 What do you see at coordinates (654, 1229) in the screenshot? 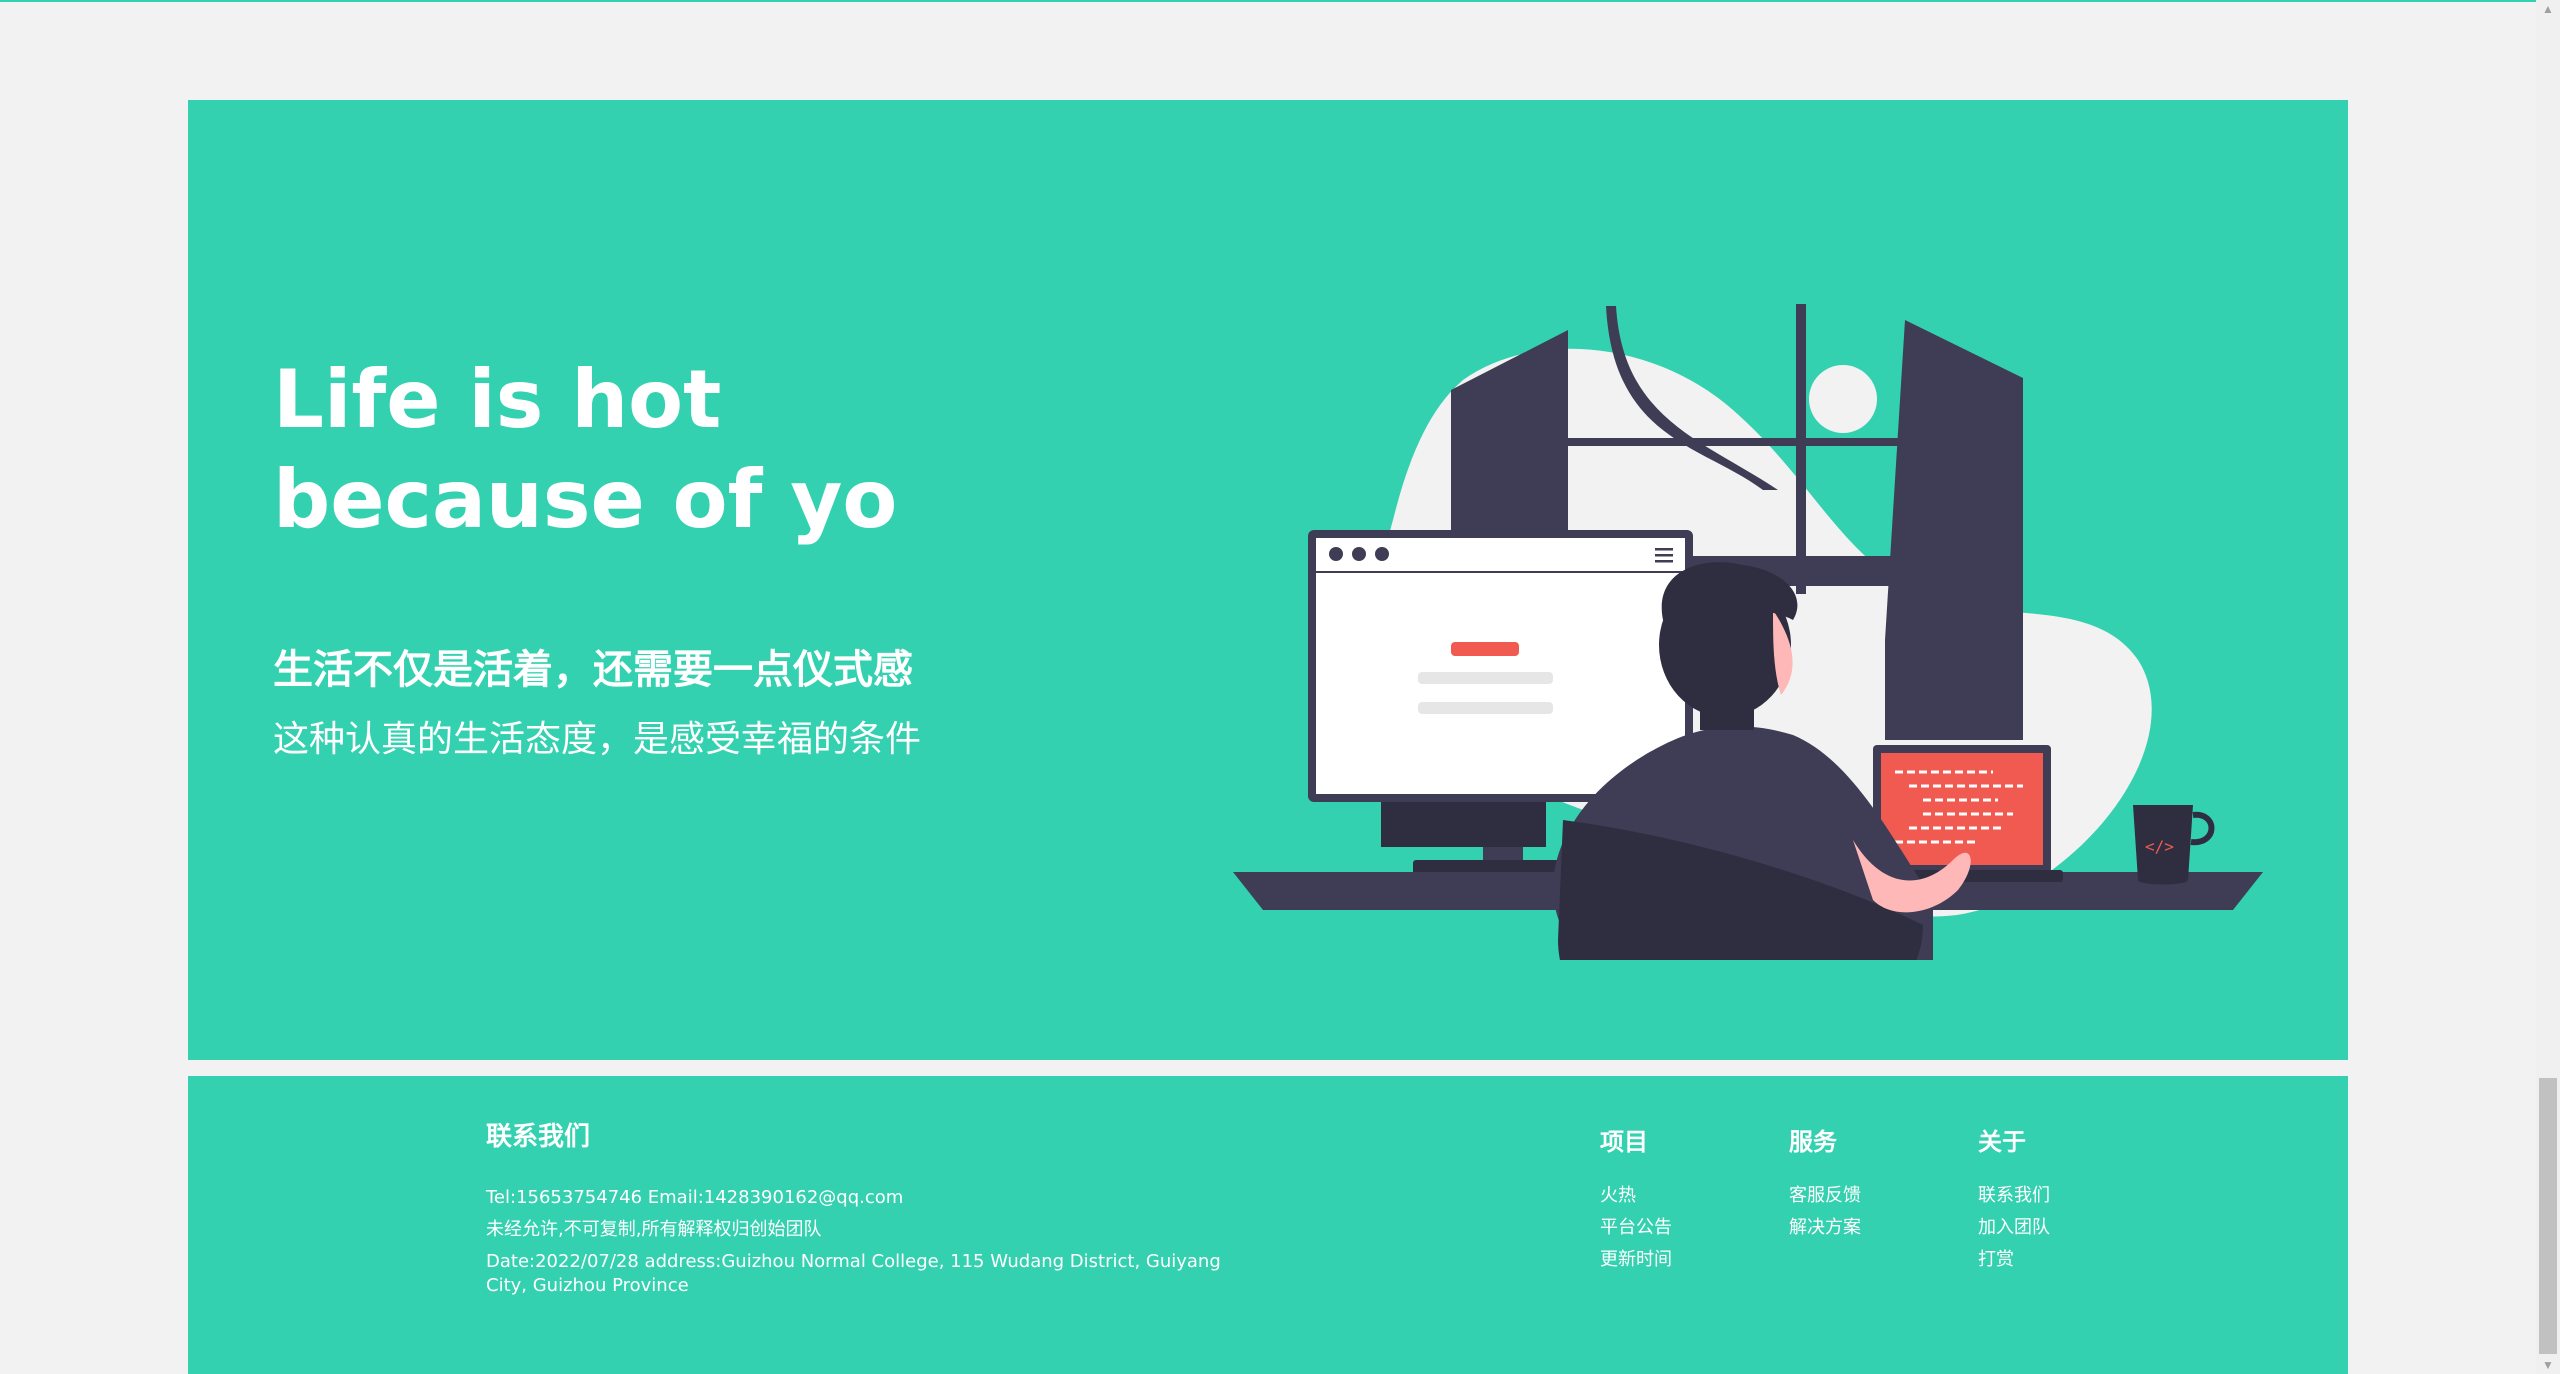
I see `contact-copyright: 未经允许,不可复制,所有解释权归创始团队` at bounding box center [654, 1229].